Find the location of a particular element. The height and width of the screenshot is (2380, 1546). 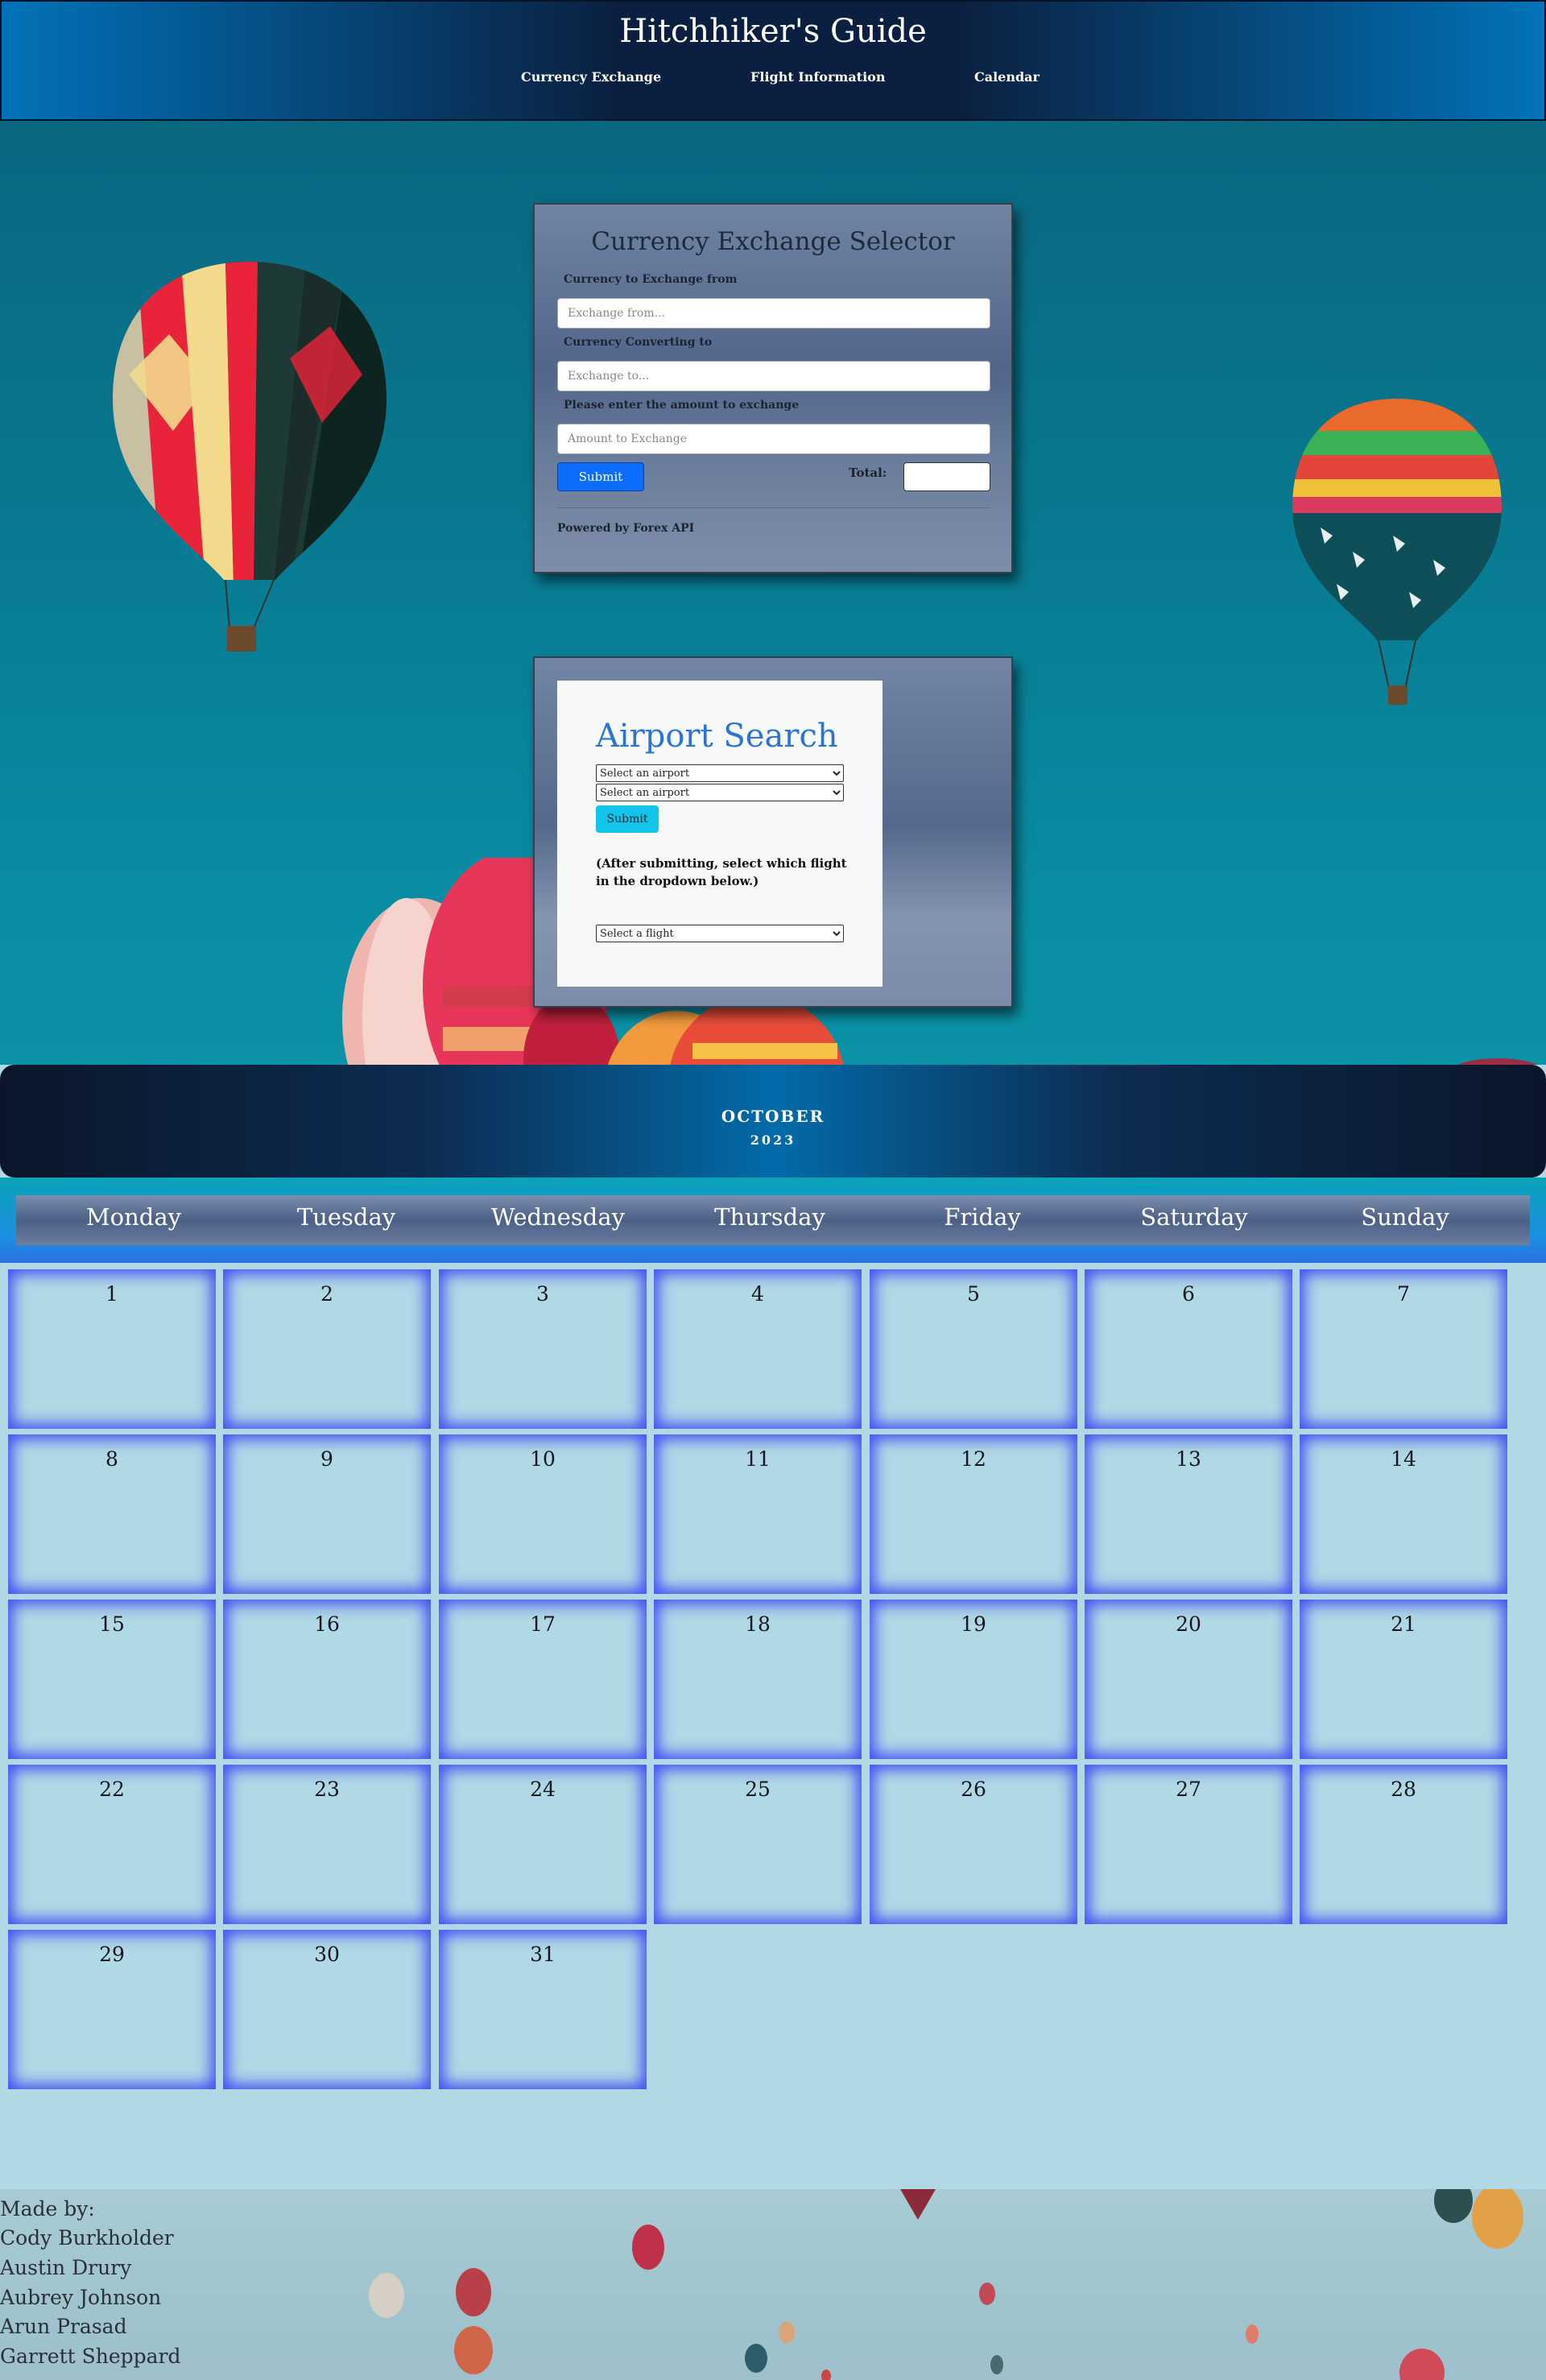

nav-link-flight-information: Flight Information is located at coordinates (817, 77).